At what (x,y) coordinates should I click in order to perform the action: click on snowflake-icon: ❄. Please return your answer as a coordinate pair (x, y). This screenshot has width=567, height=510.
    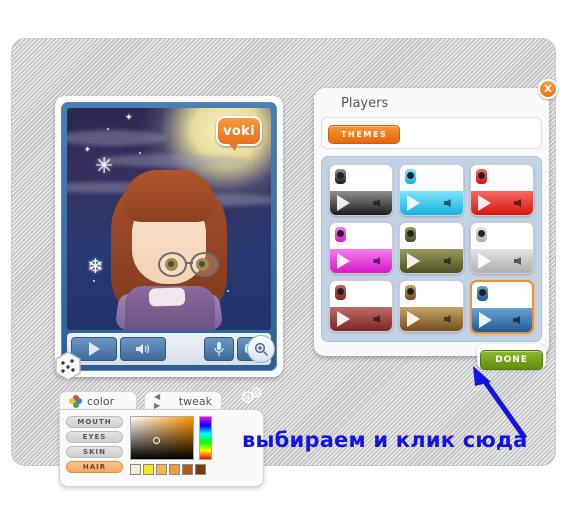
    Looking at the image, I should click on (95, 266).